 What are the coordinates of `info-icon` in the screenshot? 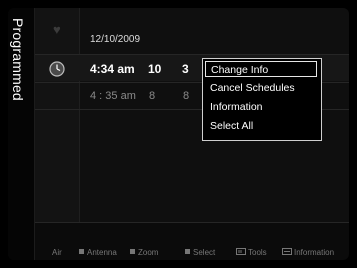 It's located at (287, 252).